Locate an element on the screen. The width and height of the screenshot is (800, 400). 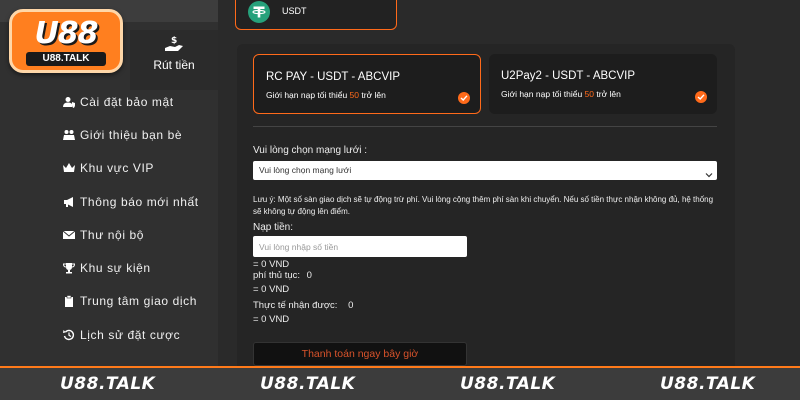
sidebar-item-label: Thư nội bộ is located at coordinates (112, 234).